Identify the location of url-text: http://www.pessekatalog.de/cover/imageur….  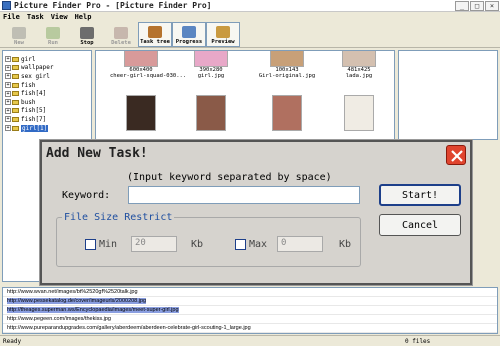
(77, 301).